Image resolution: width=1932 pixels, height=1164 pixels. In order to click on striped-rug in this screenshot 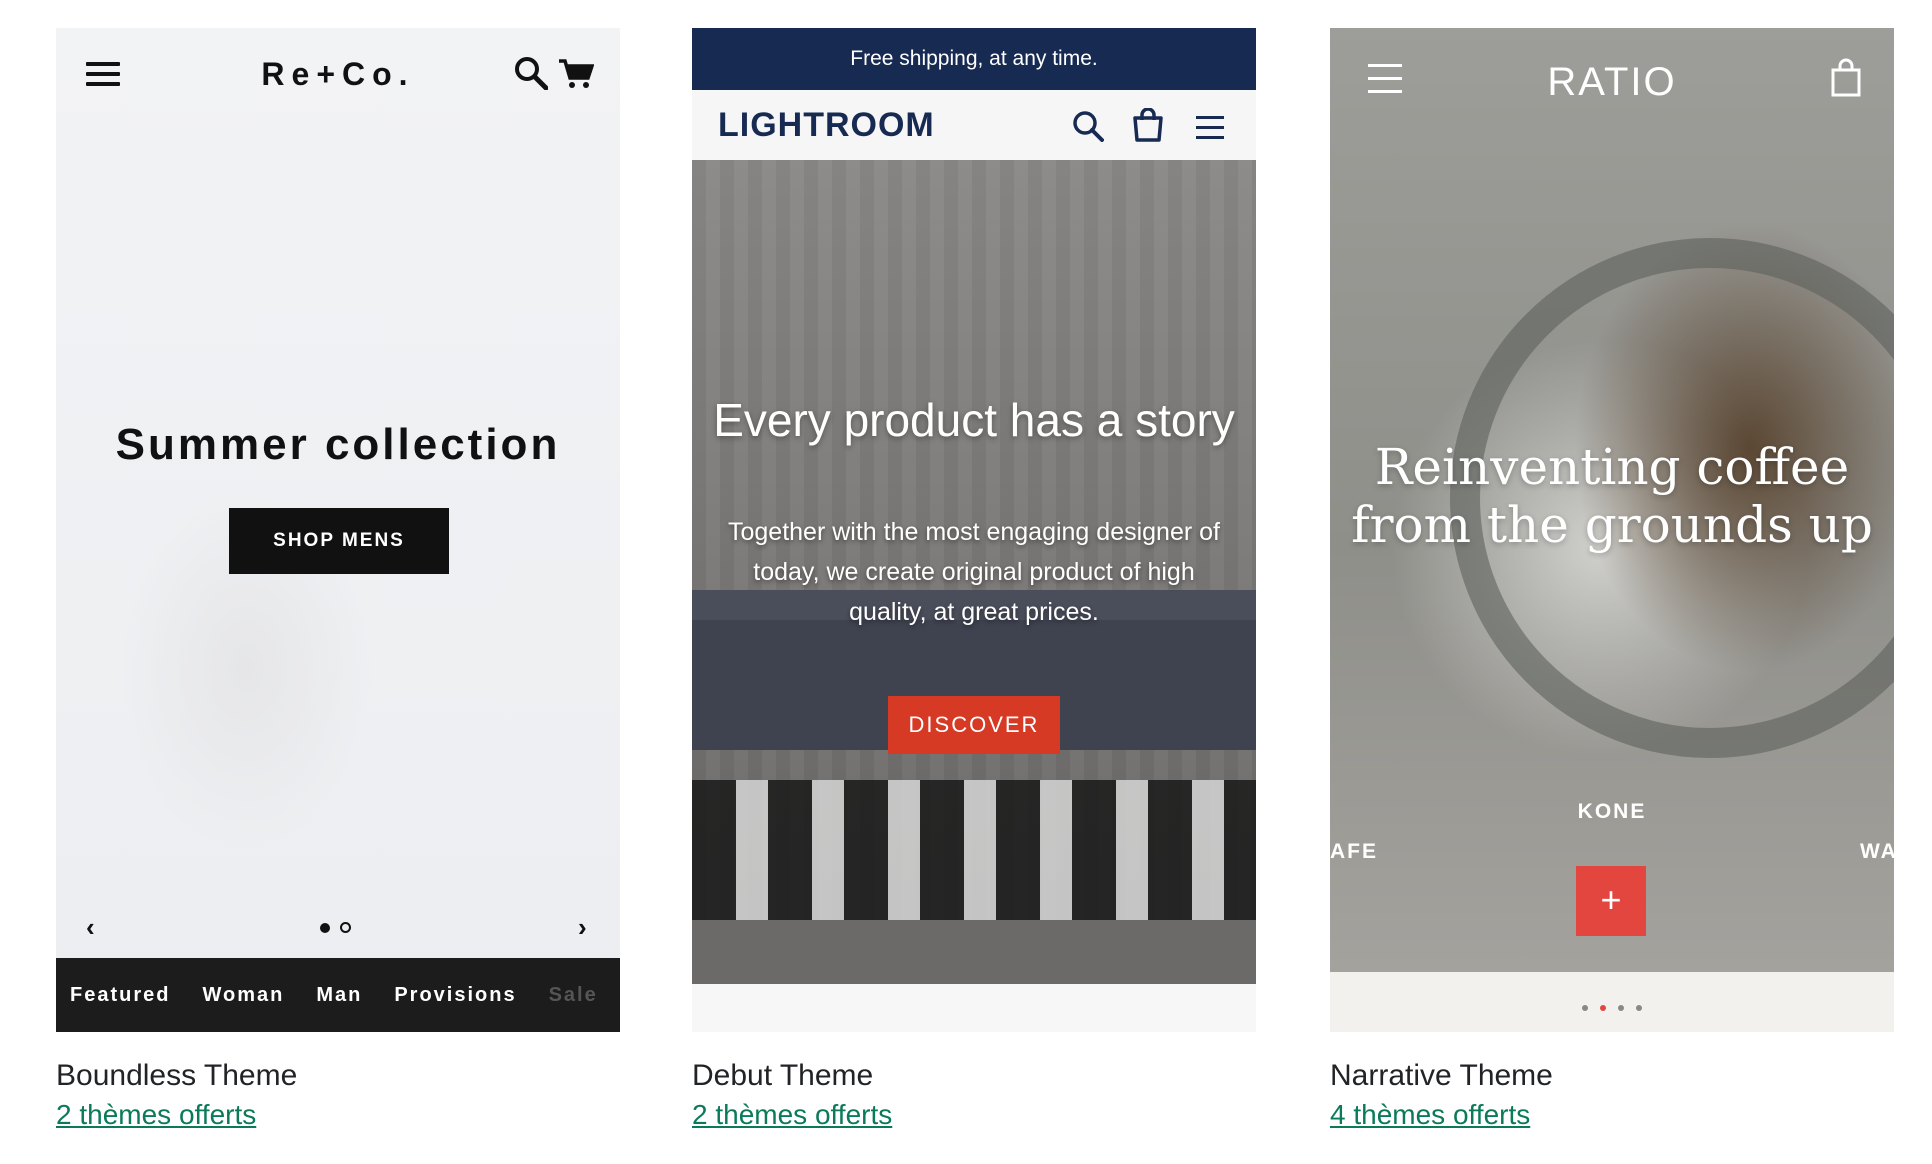, I will do `click(974, 850)`.